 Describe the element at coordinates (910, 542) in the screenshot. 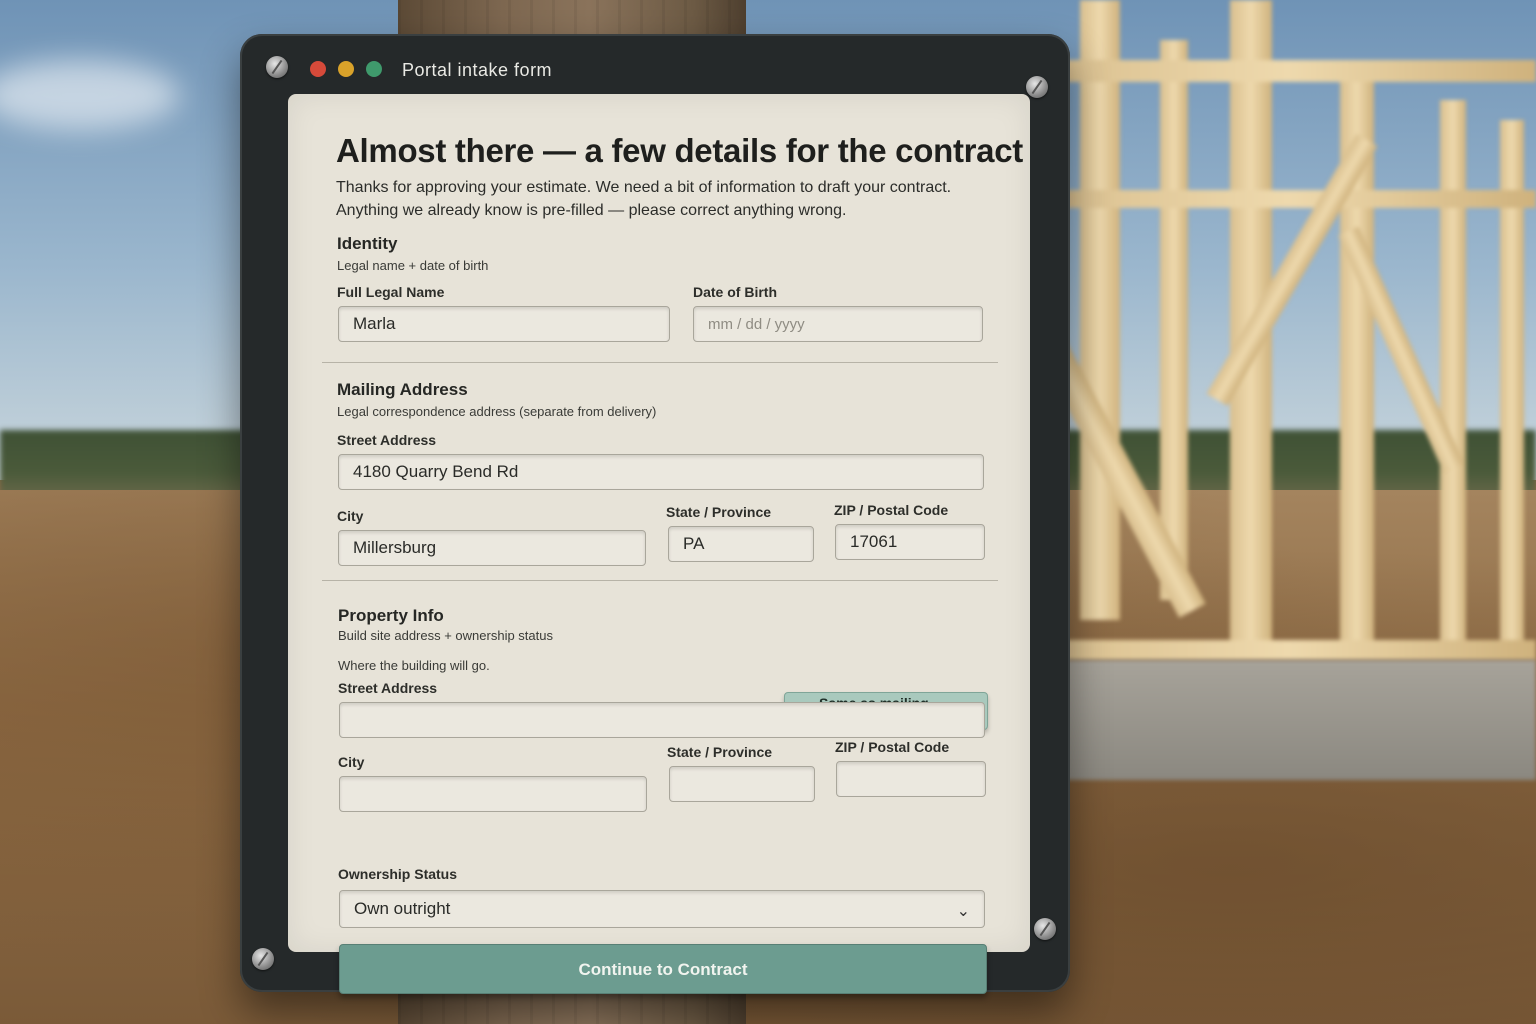

I see `mailing-zip-input` at that location.